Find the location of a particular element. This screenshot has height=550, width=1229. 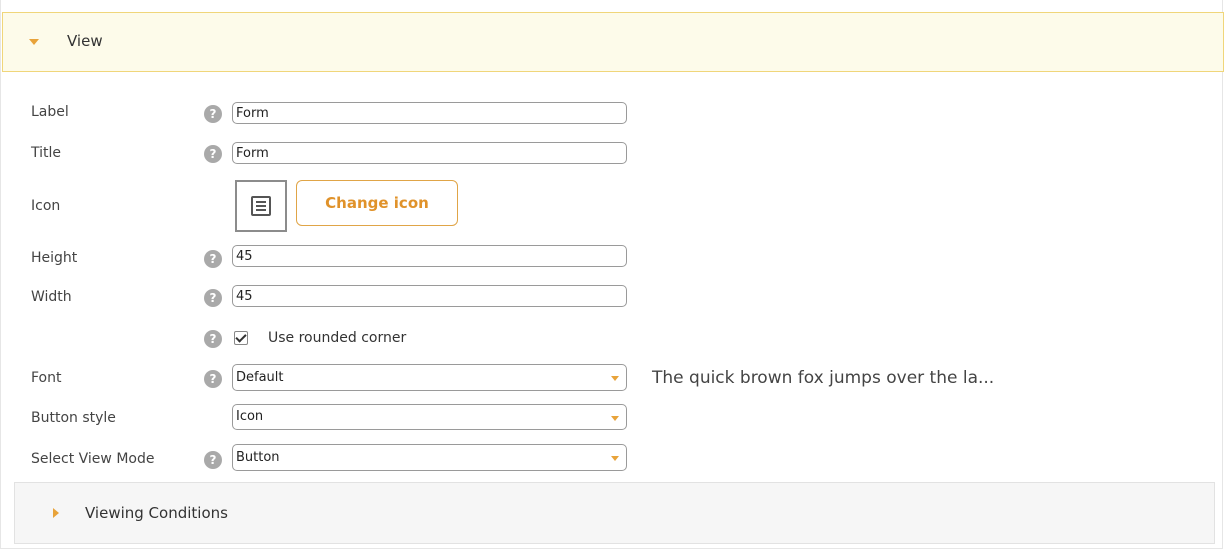

view-section-title: View is located at coordinates (85, 41).